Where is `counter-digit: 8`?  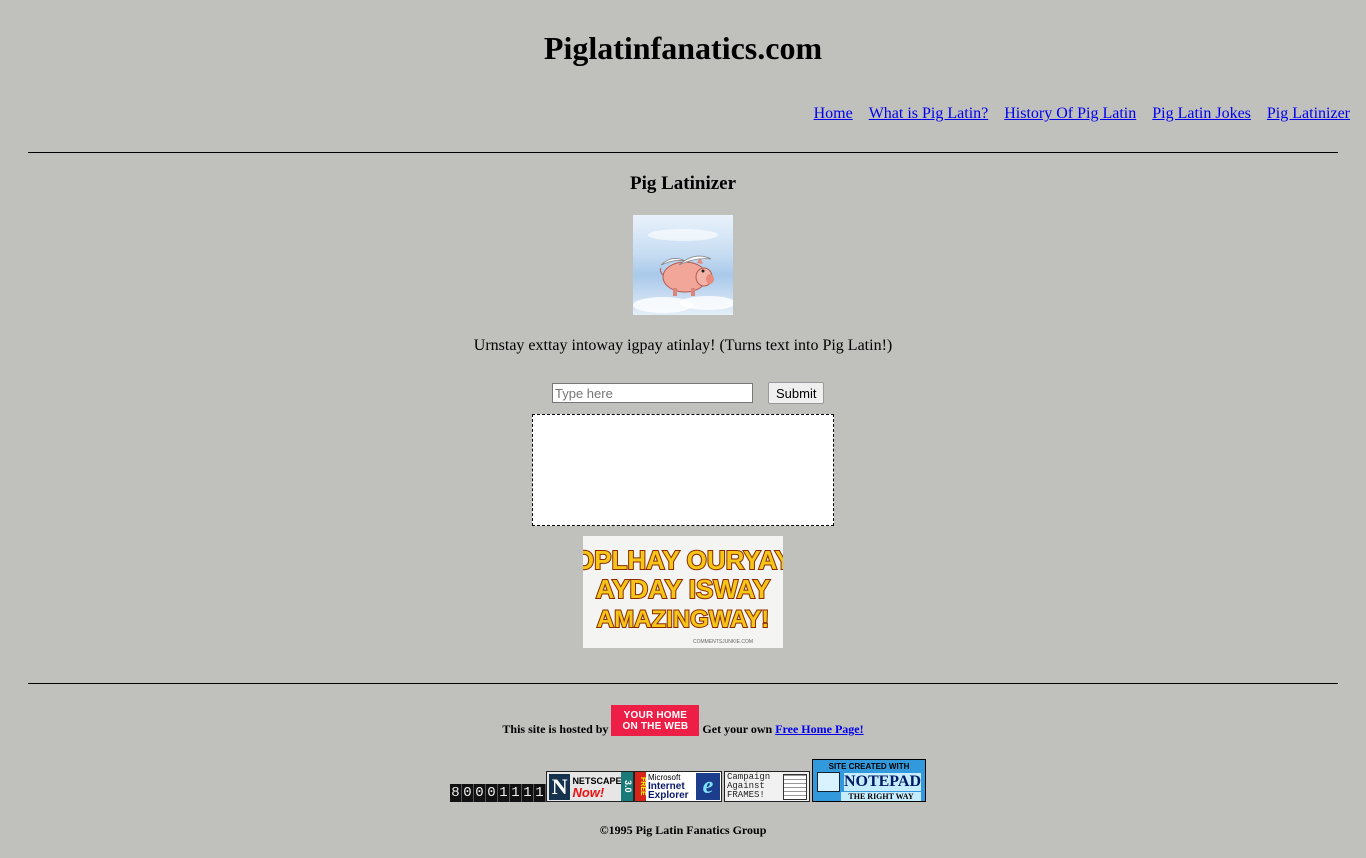 counter-digit: 8 is located at coordinates (456, 793).